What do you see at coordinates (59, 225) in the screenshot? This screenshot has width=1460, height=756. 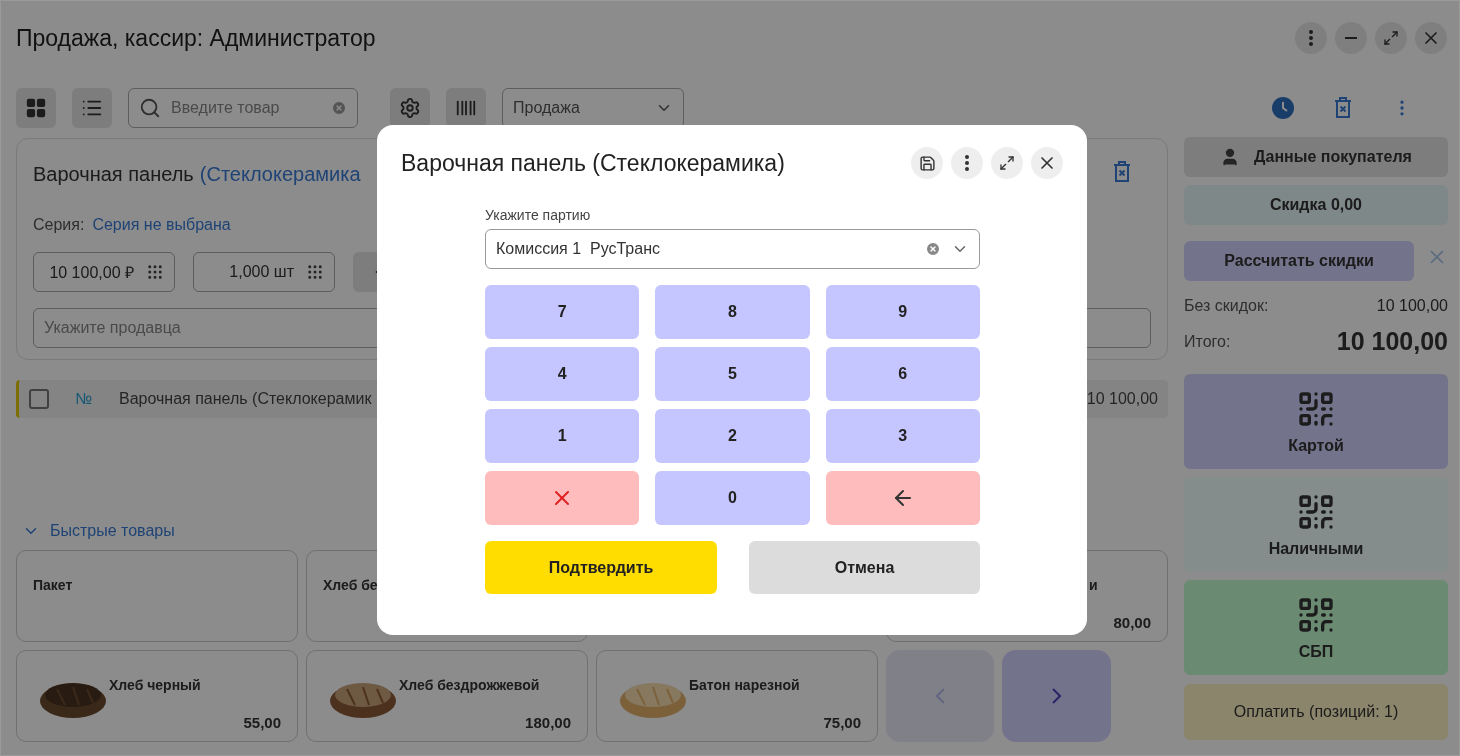 I see `series-label: Серия:` at bounding box center [59, 225].